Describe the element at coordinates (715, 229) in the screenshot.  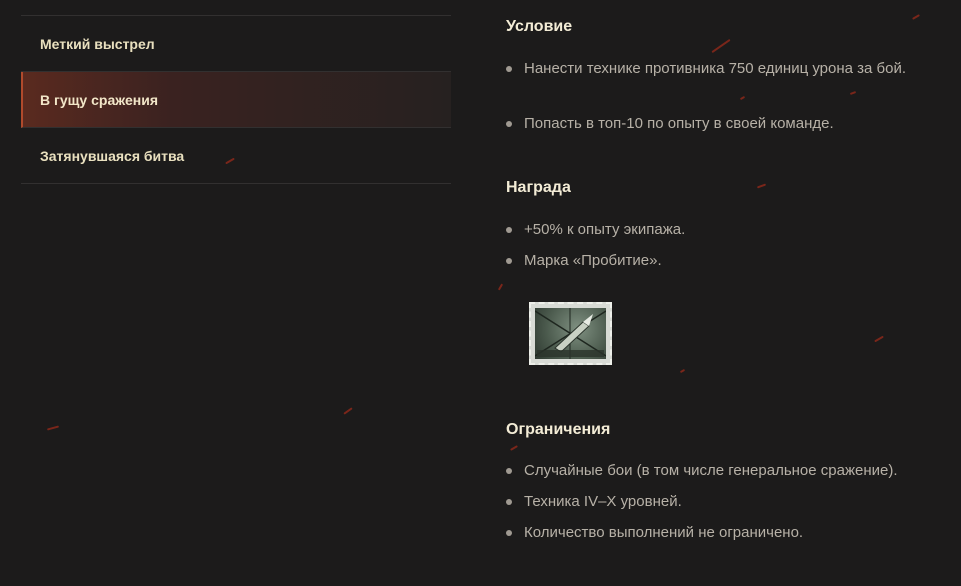
I see `reward-item: +50% к опыту экипажа.` at that location.